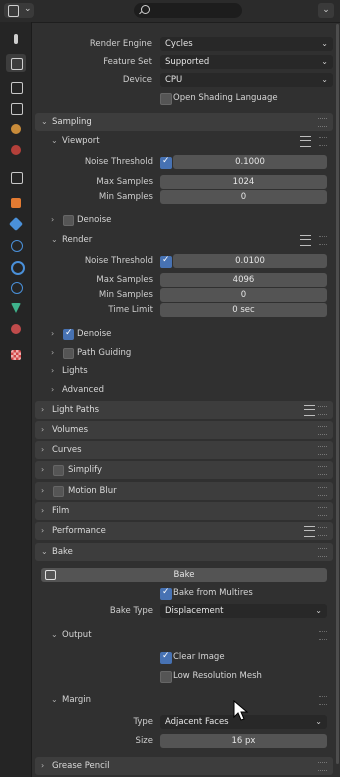 Image resolution: width=340 pixels, height=777 pixels. I want to click on tab-material, so click(16, 329).